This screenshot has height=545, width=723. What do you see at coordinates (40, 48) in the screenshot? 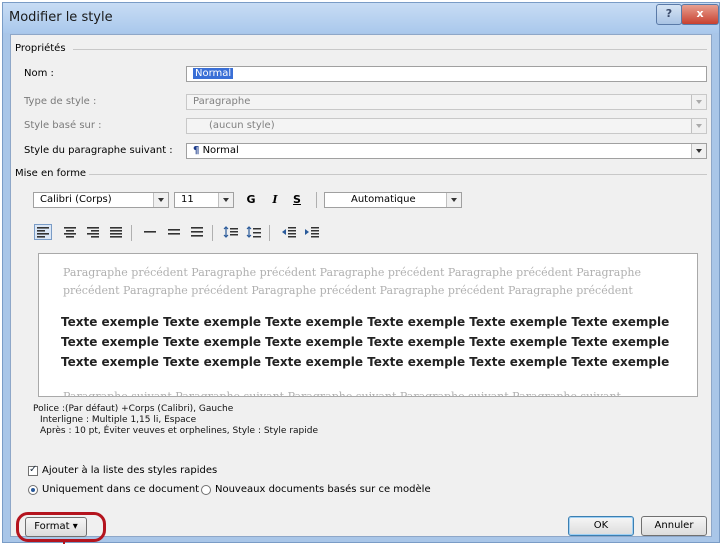
I see `section-properties: Propriétés` at bounding box center [40, 48].